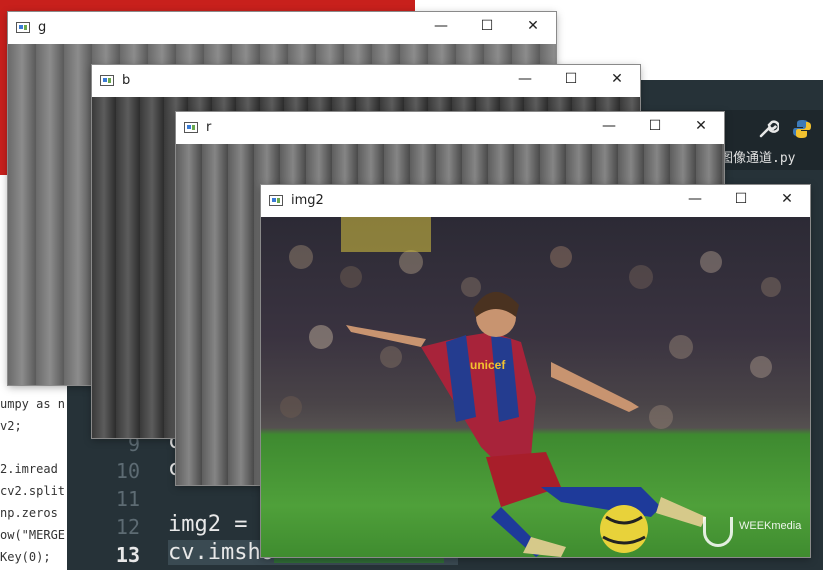  I want to click on line-number: 11, so click(127, 499).